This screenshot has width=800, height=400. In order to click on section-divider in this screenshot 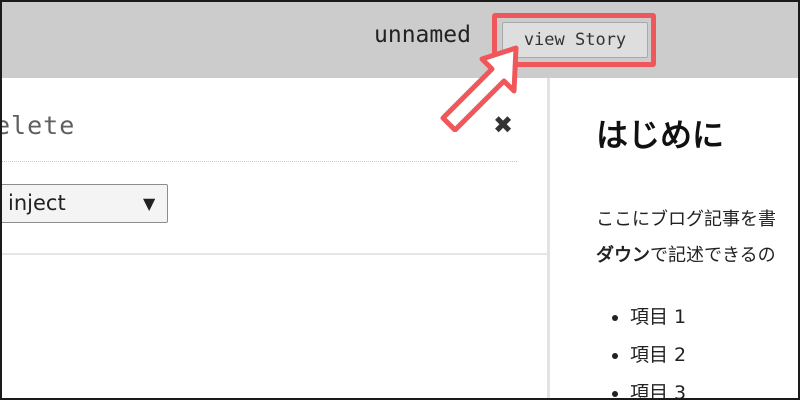, I will do `click(274, 254)`.